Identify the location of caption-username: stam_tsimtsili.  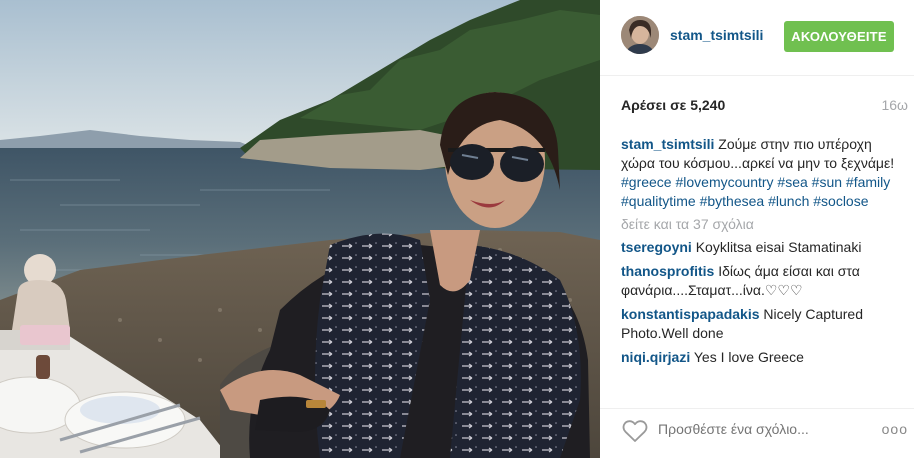
(667, 144).